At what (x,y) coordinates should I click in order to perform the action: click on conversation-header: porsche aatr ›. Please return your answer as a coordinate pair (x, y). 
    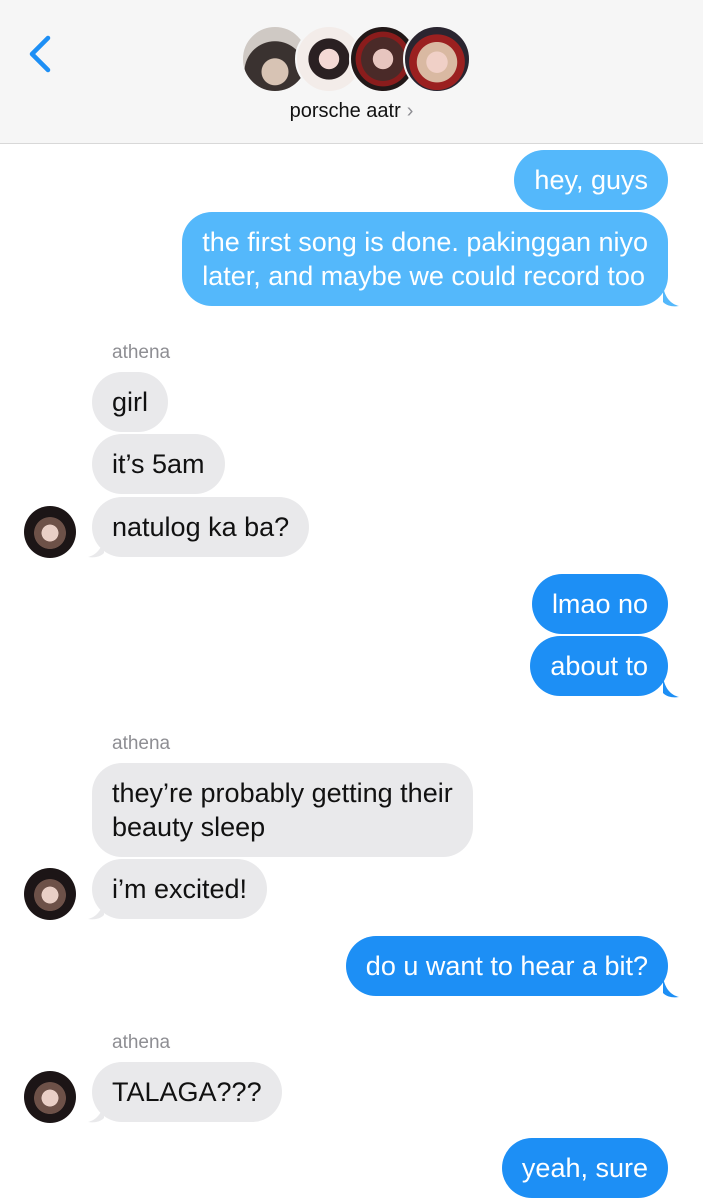
    Looking at the image, I should click on (351, 72).